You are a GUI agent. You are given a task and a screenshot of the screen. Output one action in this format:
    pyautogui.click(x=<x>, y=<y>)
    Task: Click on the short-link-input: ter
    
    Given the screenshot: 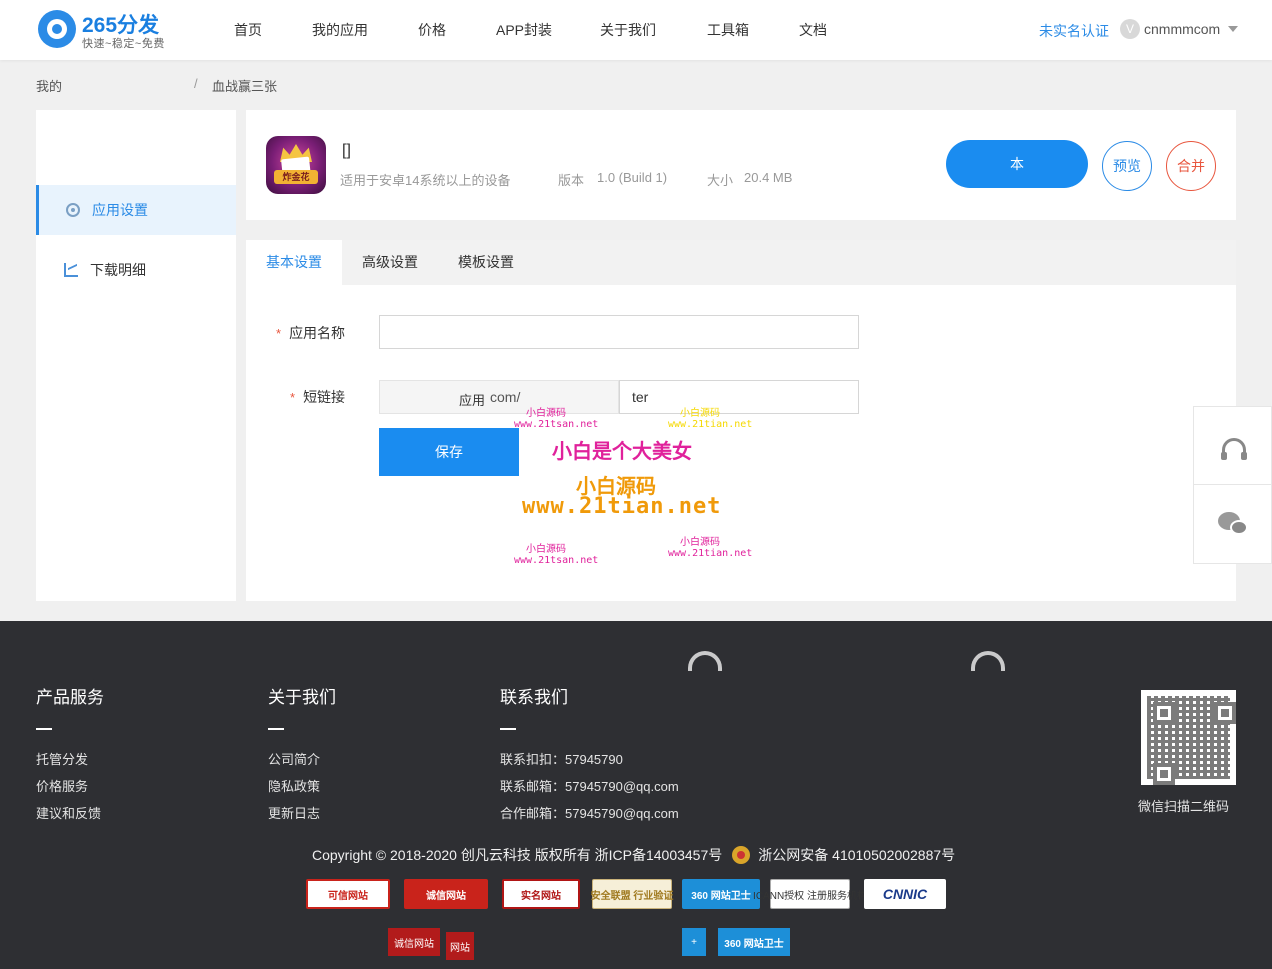 What is the action you would take?
    pyautogui.click(x=739, y=397)
    